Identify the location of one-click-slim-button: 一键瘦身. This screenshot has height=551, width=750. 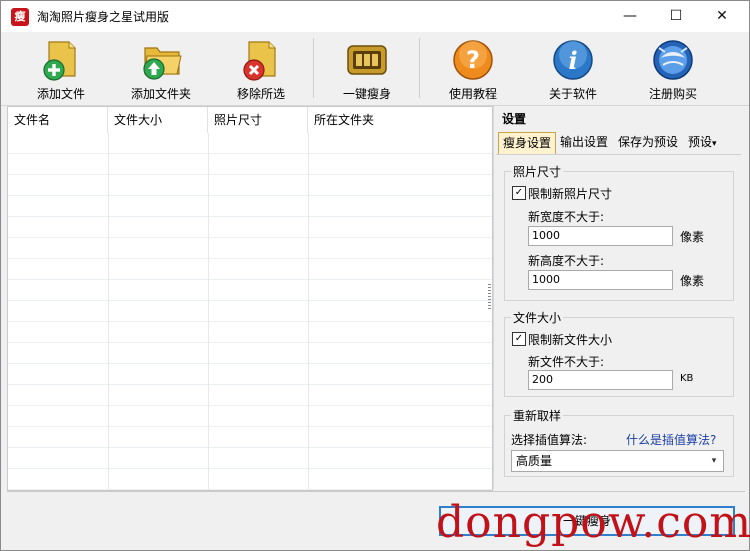
(367, 68).